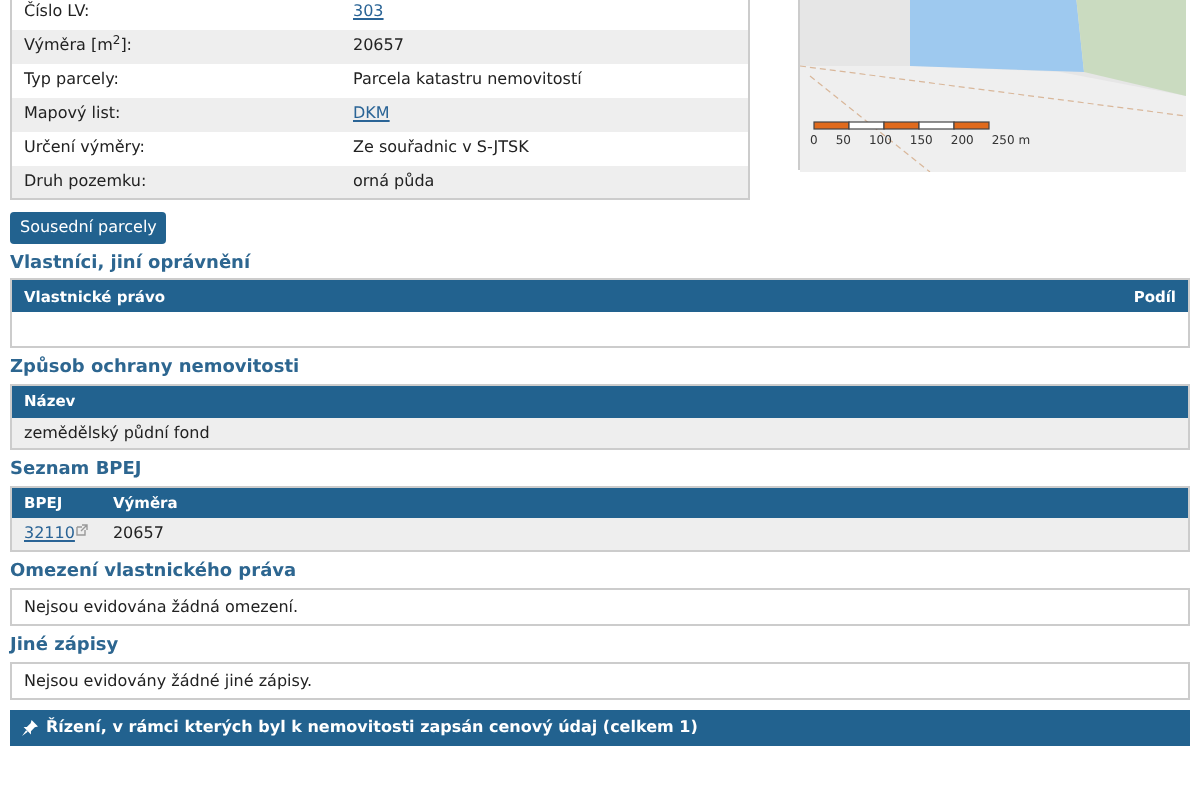 The image size is (1200, 800). I want to click on section-heading: Vlastníci, jiní oprávnění, so click(131, 264).